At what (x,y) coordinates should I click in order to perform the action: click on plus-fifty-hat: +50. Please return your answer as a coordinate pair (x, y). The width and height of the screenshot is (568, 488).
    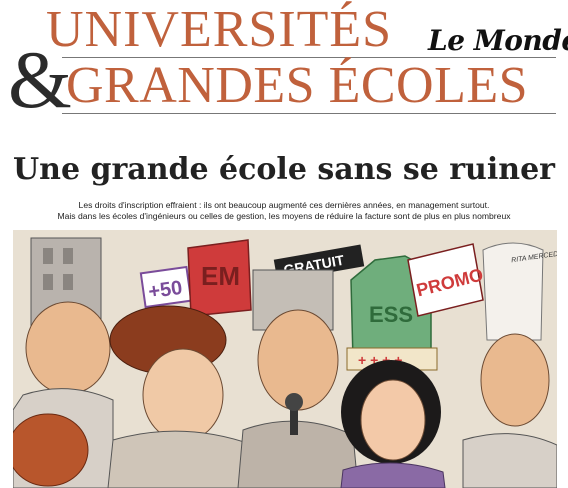
    Looking at the image, I should click on (166, 287).